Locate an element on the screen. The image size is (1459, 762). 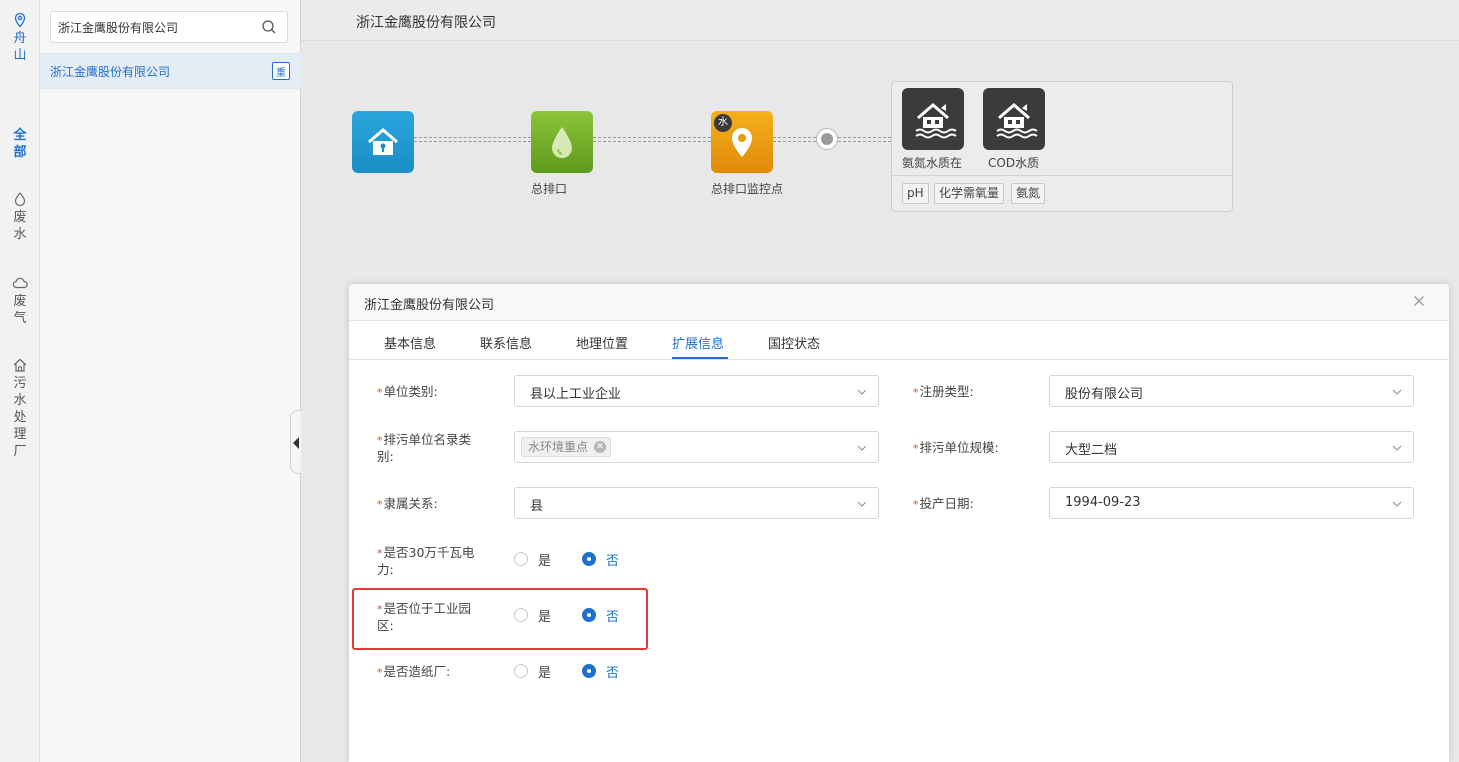
tab-basic-info: 基本信息 is located at coordinates (410, 342).